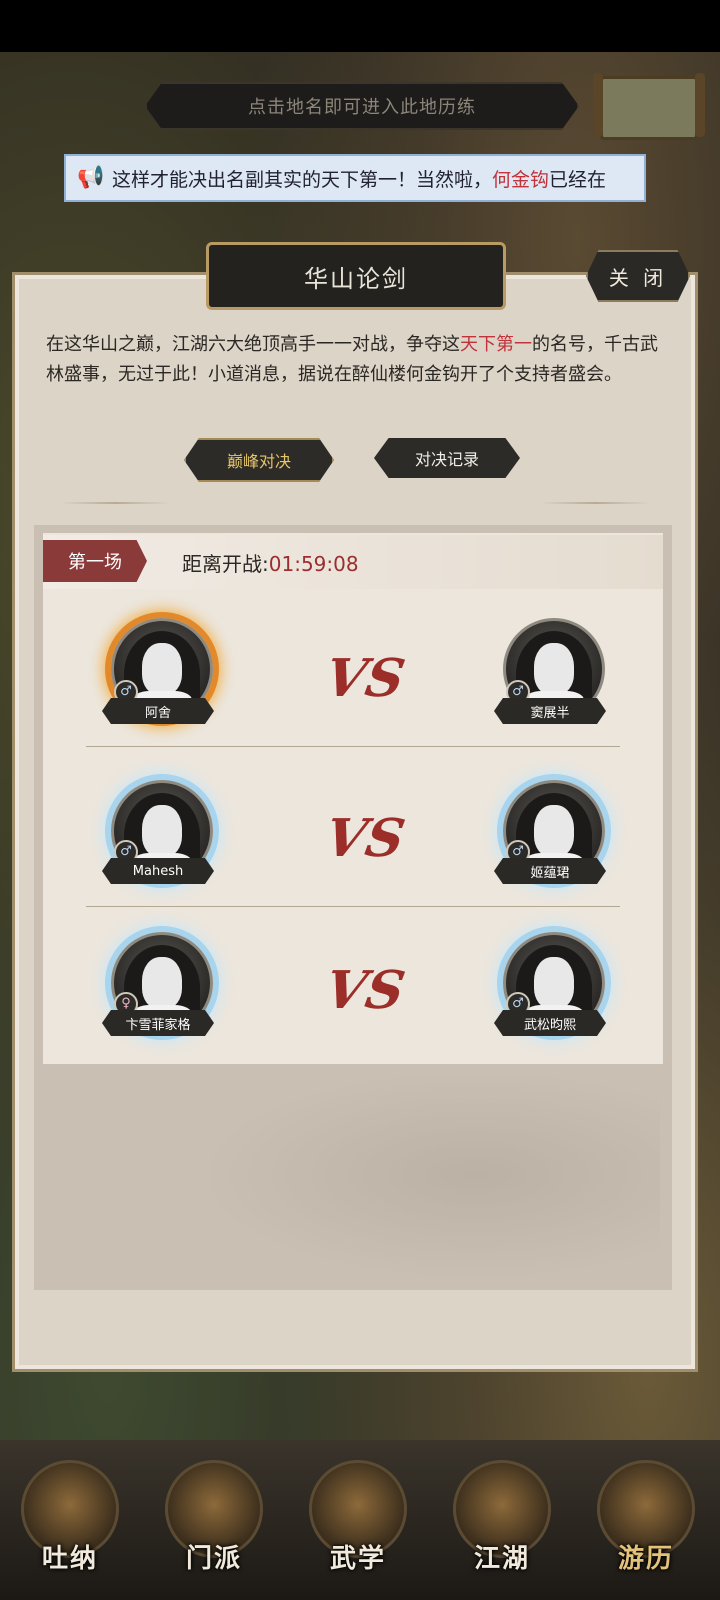 The image size is (720, 1600). I want to click on map-hint-text: 点击地名即可进入此地历练, so click(362, 107).